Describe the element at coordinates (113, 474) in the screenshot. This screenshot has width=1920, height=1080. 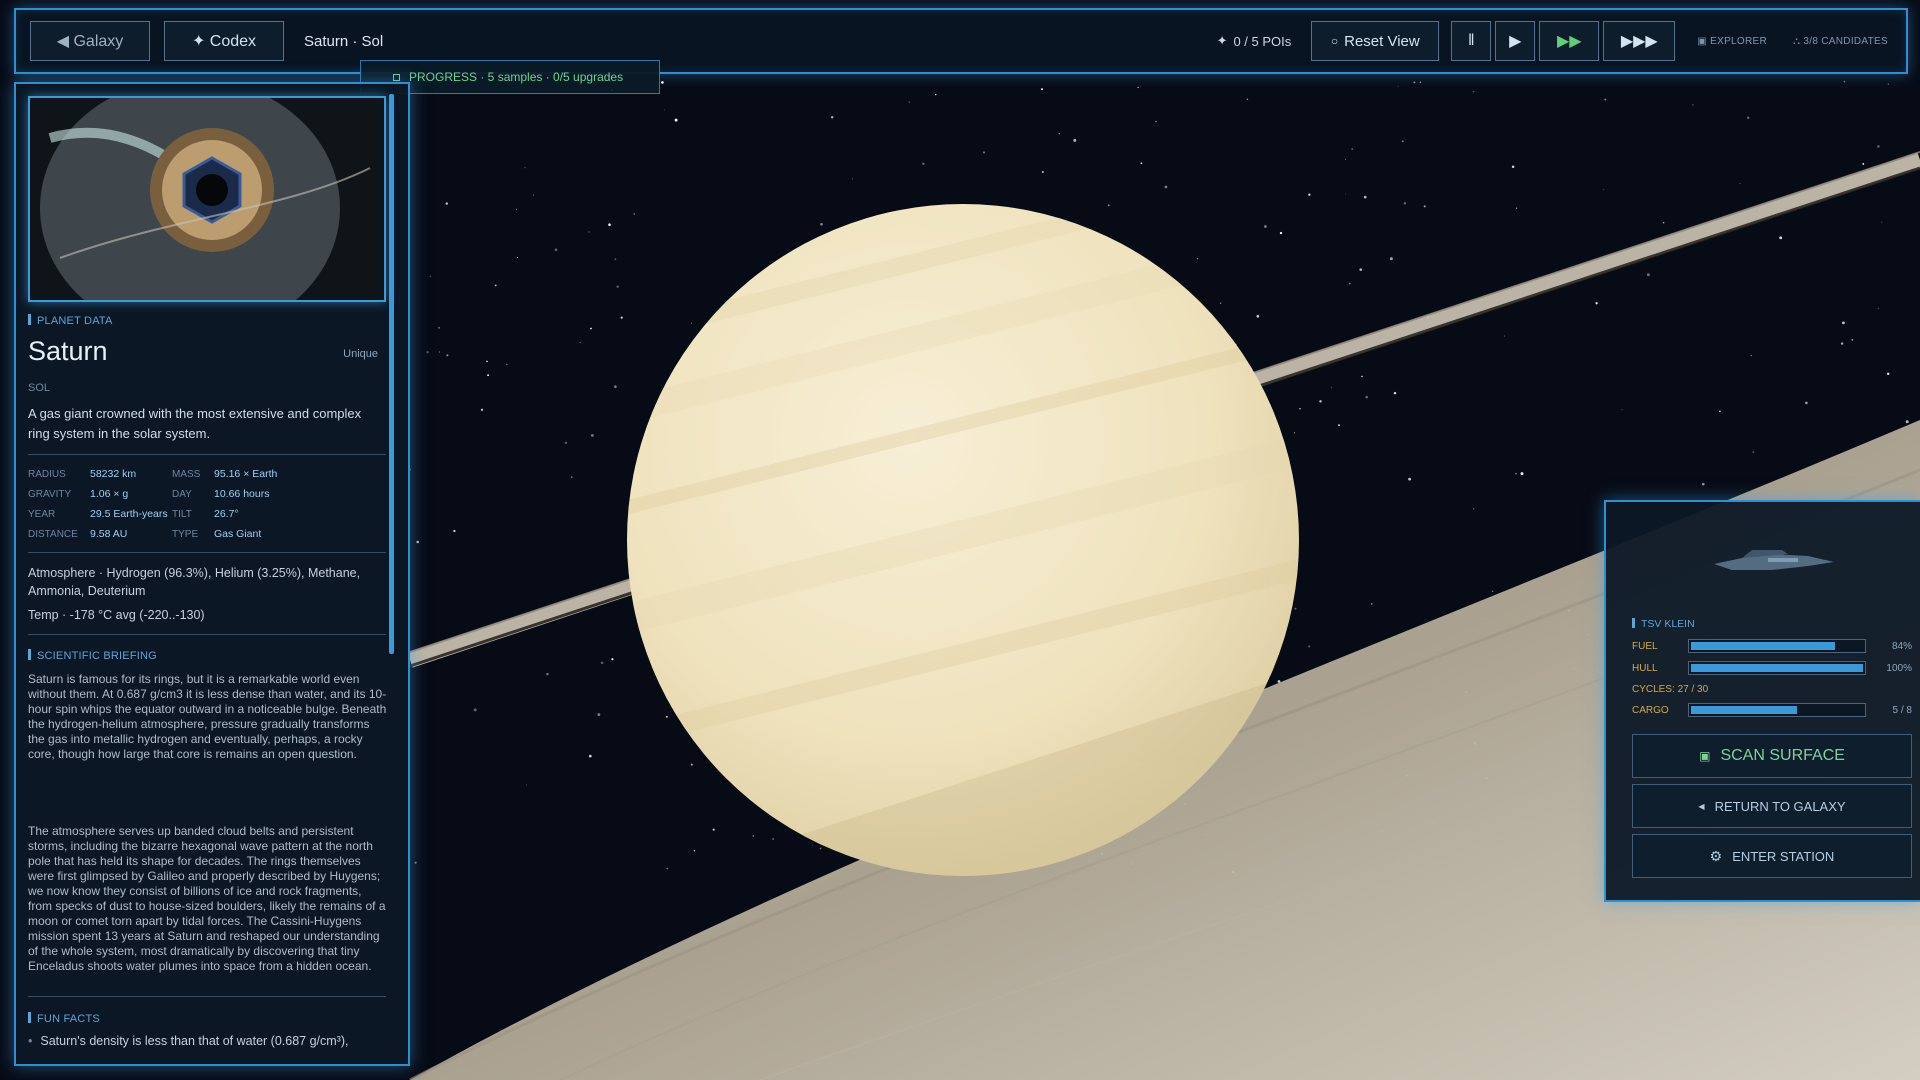
I see `stat-value: 58232 km` at that location.